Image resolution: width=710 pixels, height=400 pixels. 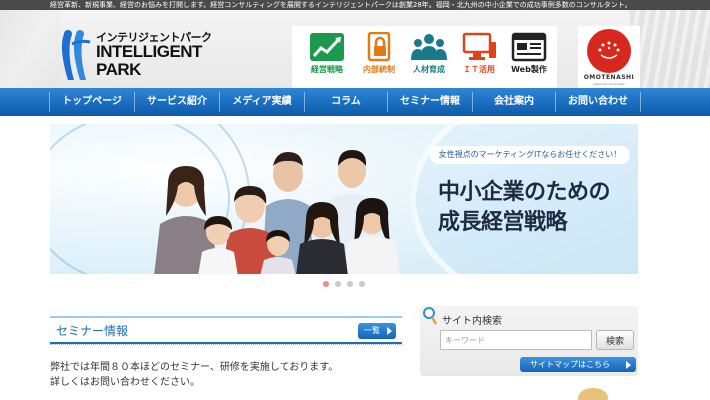 I want to click on omotenashi-badge: OMOTENASHI Japan service quality, so click(x=609, y=57).